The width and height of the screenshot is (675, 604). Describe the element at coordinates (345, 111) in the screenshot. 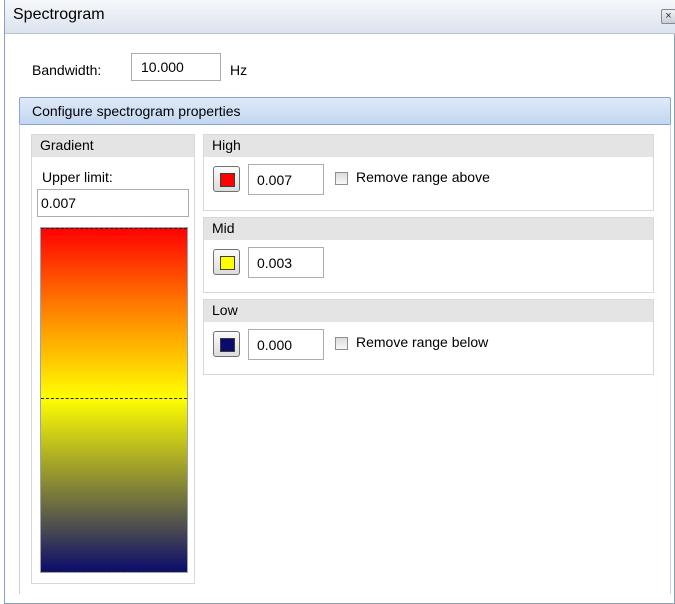

I see `config-section-header: Configure spectrogram properties` at that location.